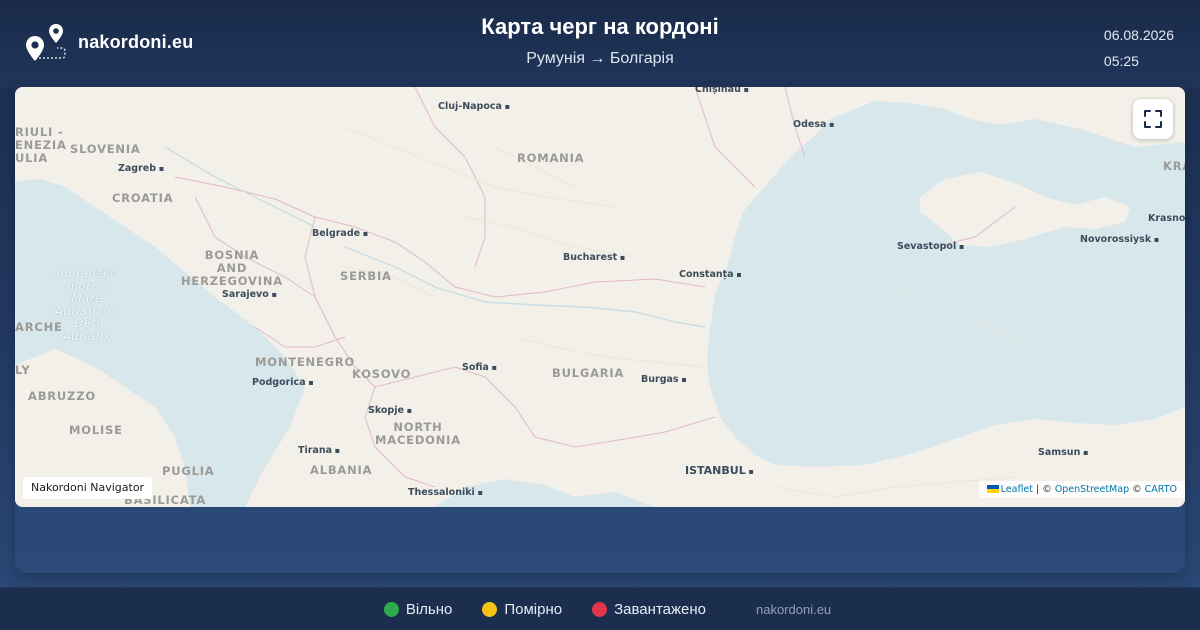 This screenshot has width=1200, height=630. Describe the element at coordinates (366, 276) in the screenshot. I see `label-serbia: SERBIA` at that location.